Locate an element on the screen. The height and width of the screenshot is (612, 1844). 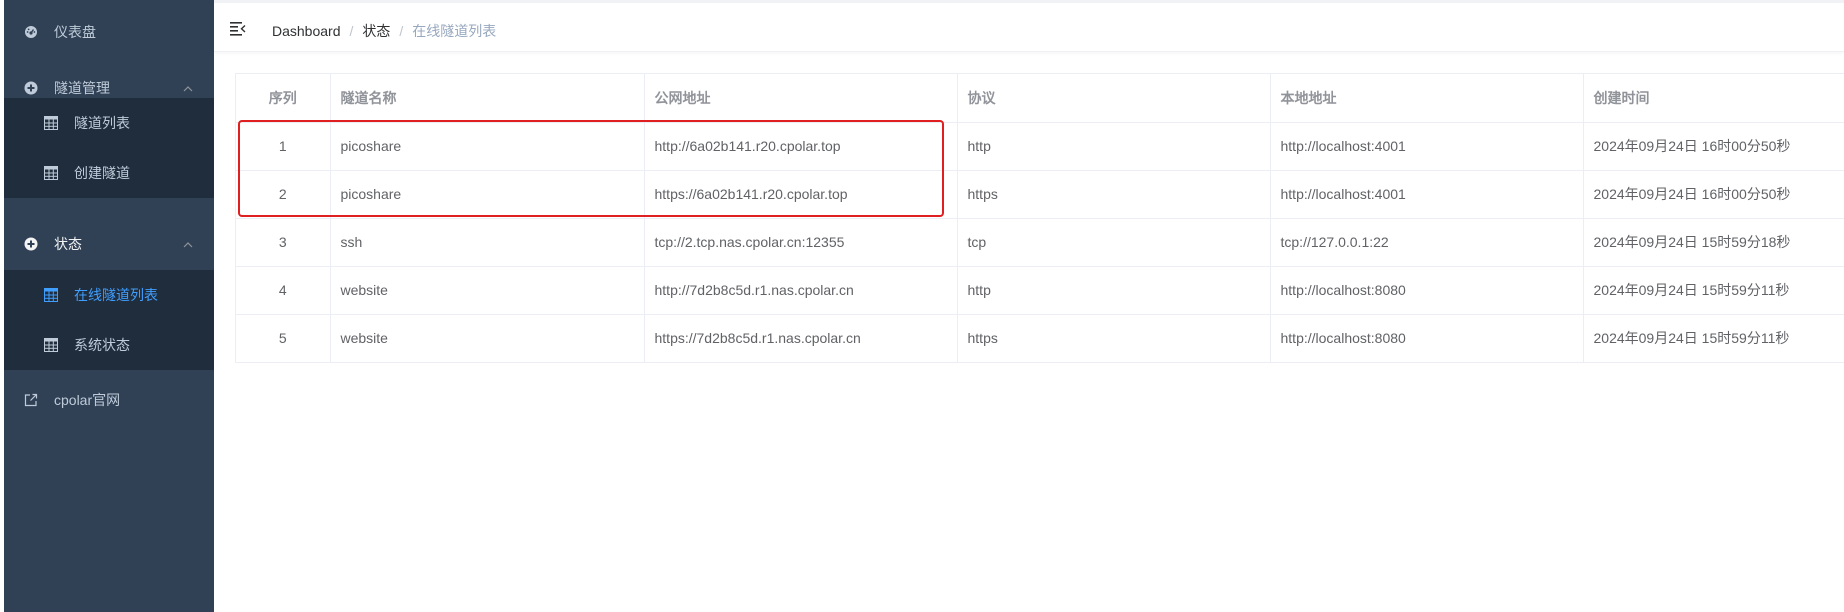
cell-index: 1 is located at coordinates (283, 146).